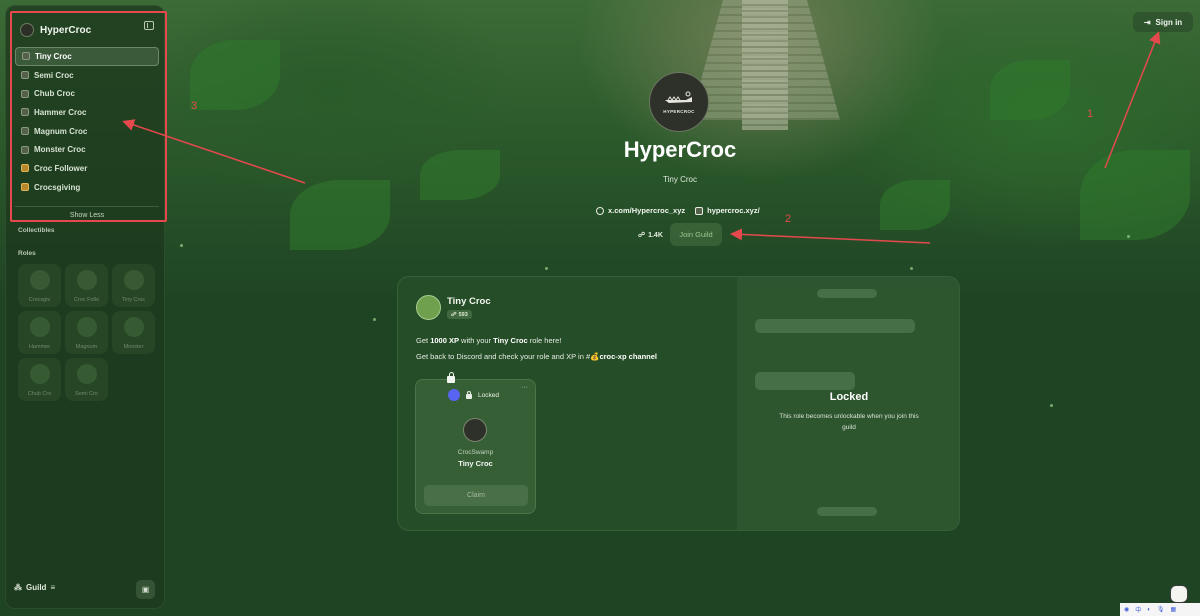 The width and height of the screenshot is (1200, 616). What do you see at coordinates (628, 356) in the screenshot?
I see `desc-channel: croc-xp channel` at bounding box center [628, 356].